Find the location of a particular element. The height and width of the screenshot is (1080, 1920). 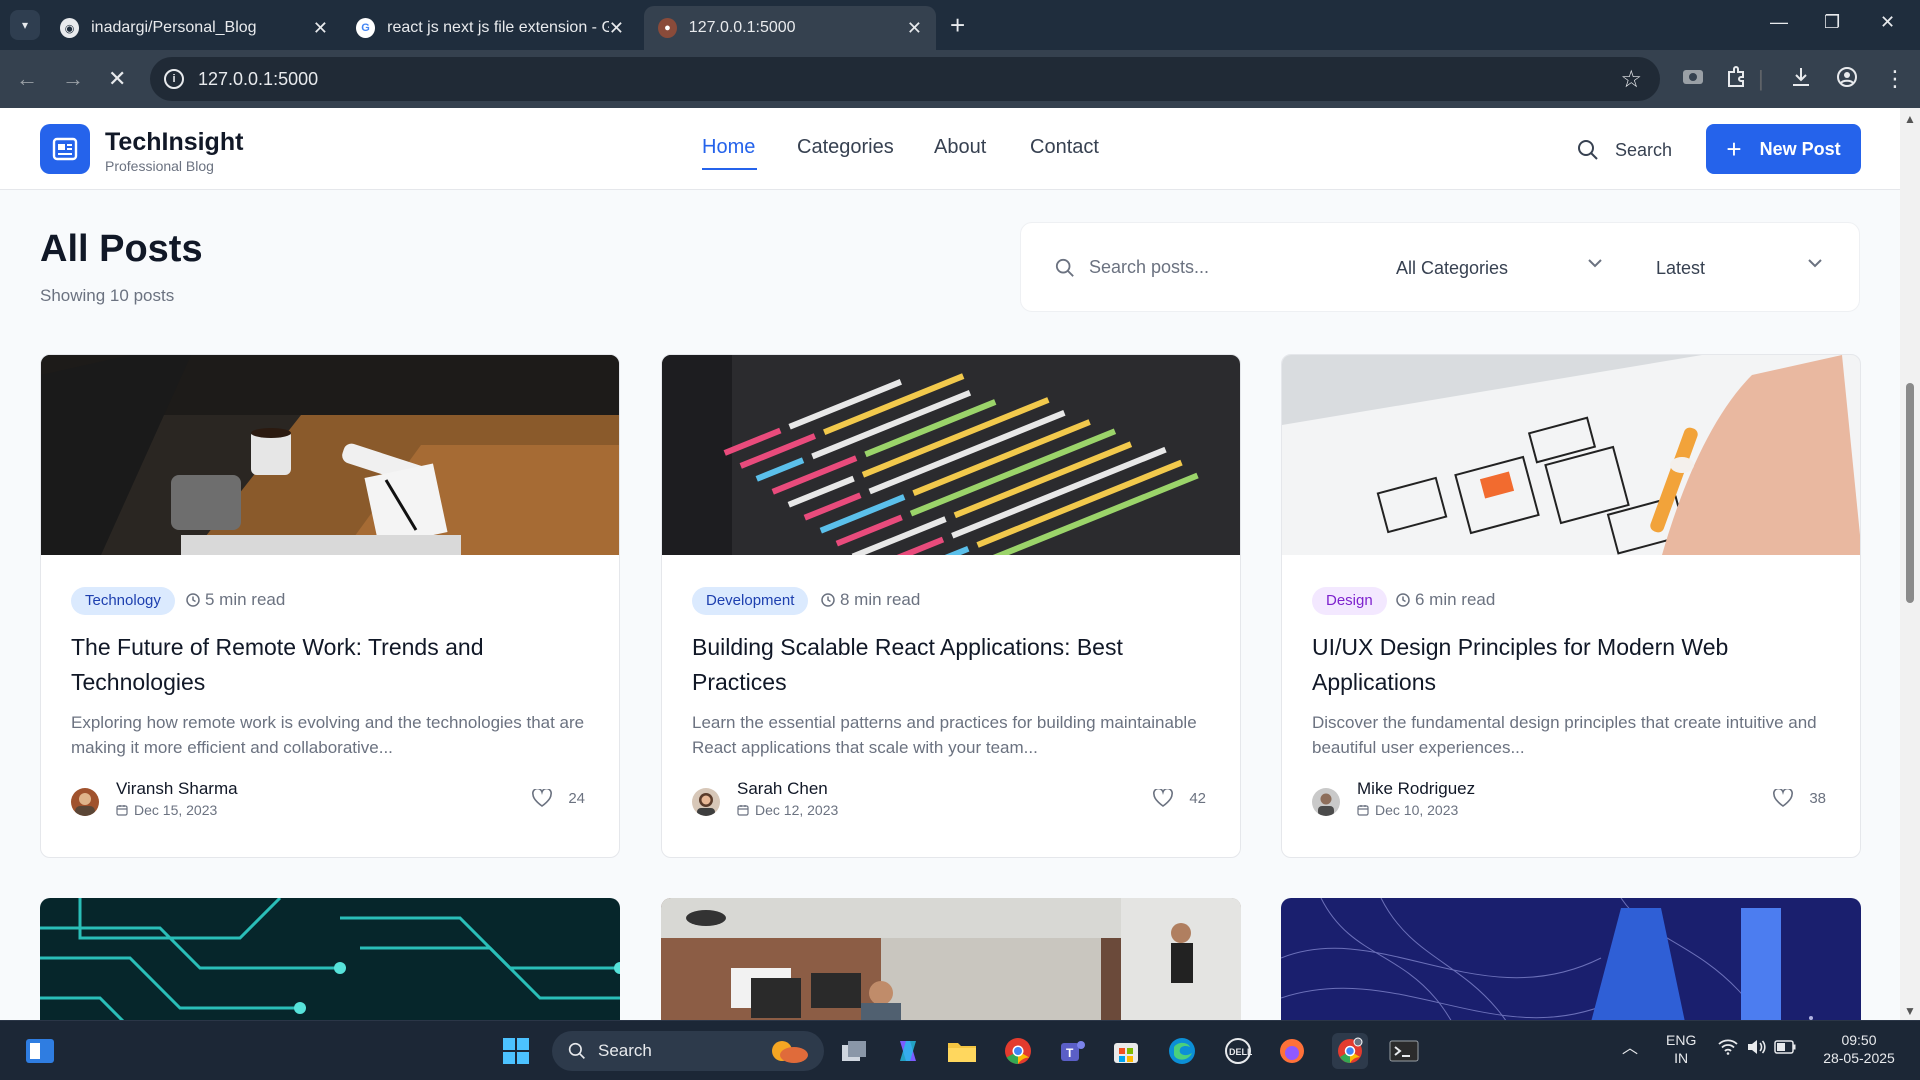

forward-icon: → is located at coordinates (73, 79).